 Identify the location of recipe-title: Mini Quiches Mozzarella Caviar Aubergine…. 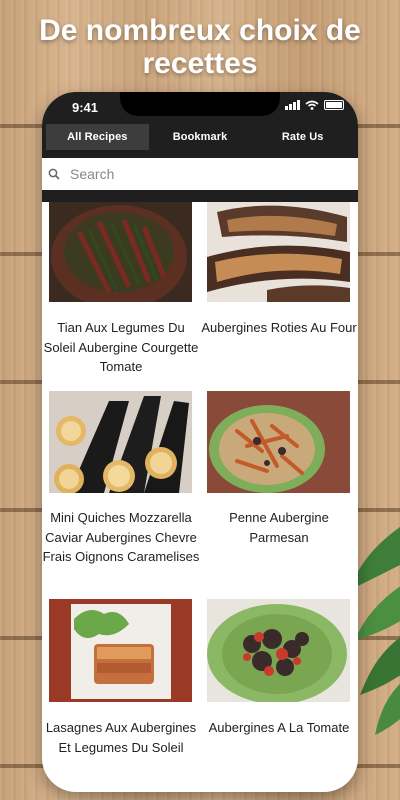
(121, 537).